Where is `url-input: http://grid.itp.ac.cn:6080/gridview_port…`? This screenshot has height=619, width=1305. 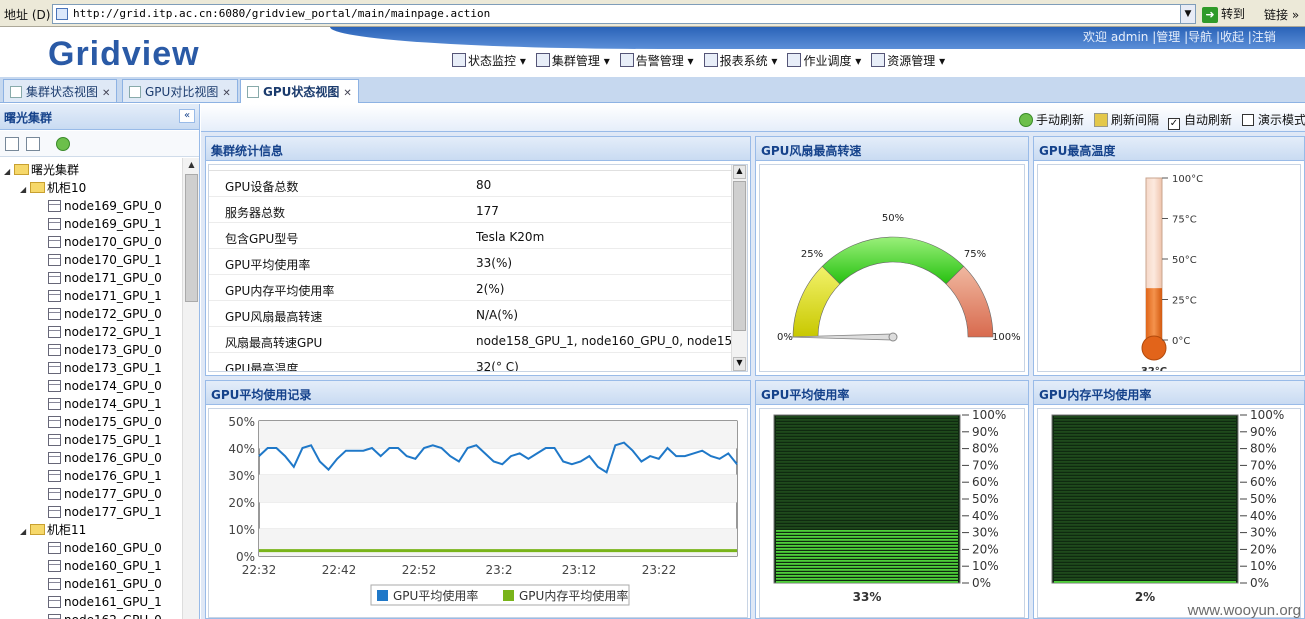
url-input: http://grid.itp.ac.cn:6080/gridview_port… is located at coordinates (624, 14).